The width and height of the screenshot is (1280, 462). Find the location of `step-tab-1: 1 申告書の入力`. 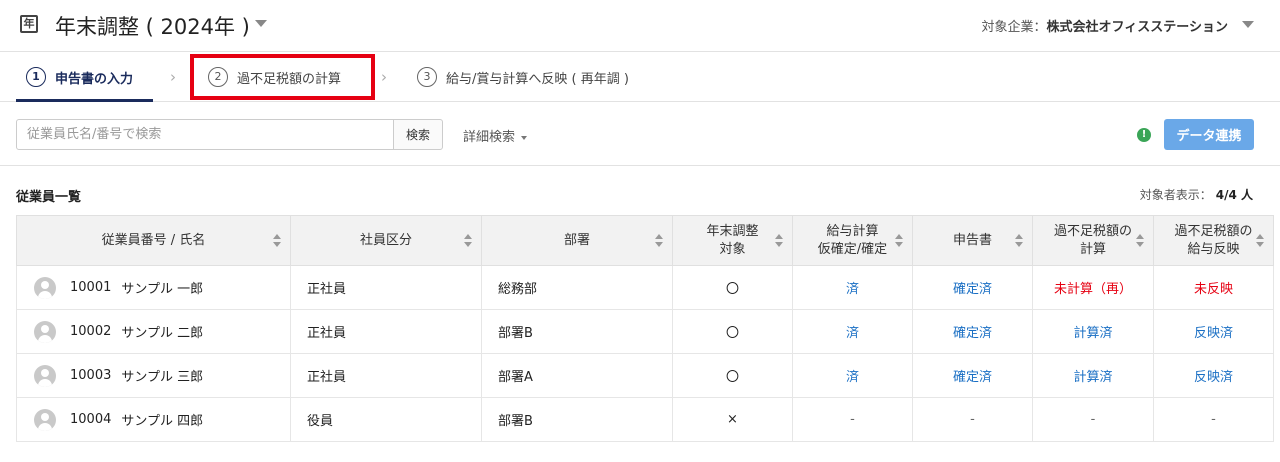

step-tab-1: 1 申告書の入力 is located at coordinates (79, 77).